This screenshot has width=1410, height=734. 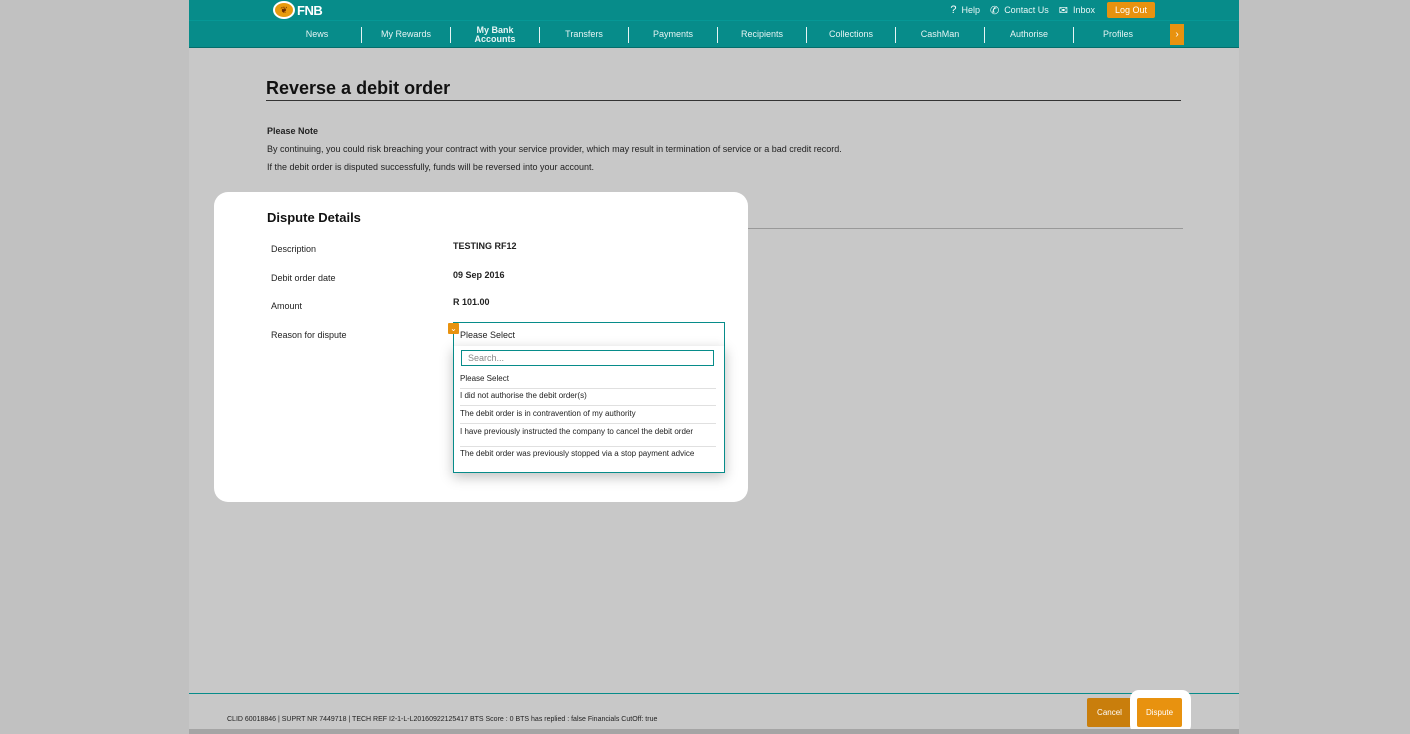 I want to click on inbox-label: Inbox, so click(x=1083, y=10).